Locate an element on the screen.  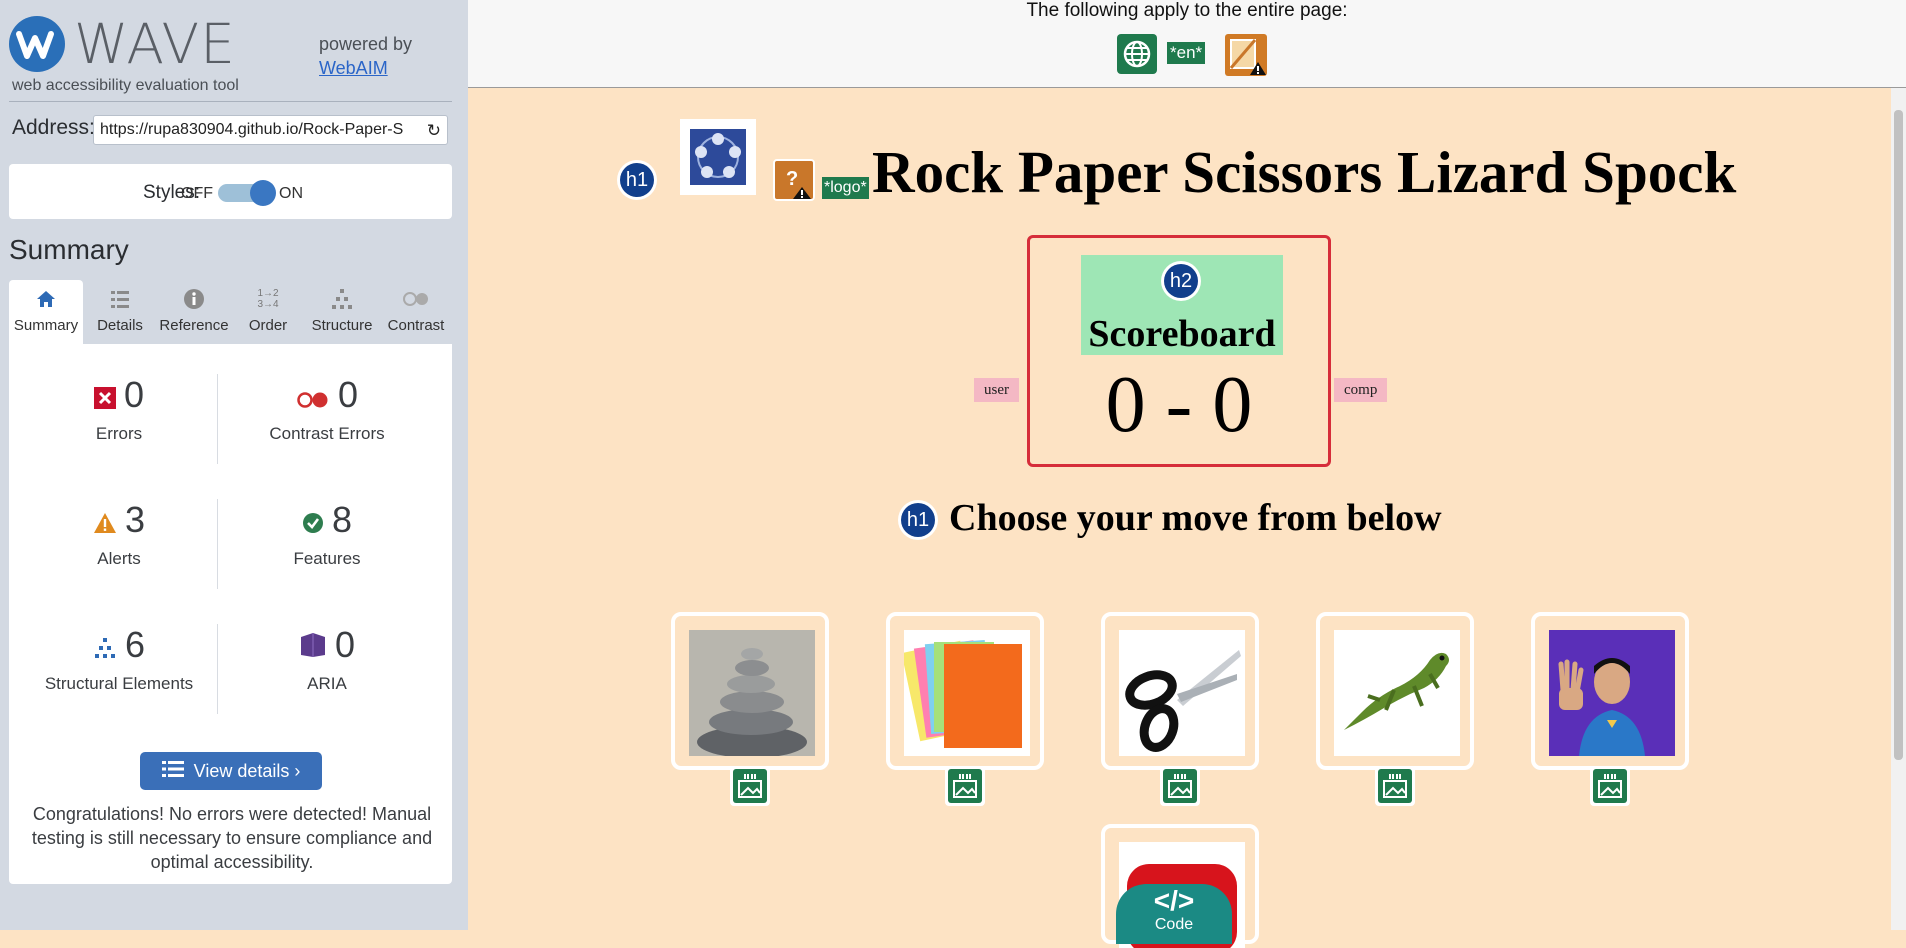
user-score-tag: user is located at coordinates (996, 390).